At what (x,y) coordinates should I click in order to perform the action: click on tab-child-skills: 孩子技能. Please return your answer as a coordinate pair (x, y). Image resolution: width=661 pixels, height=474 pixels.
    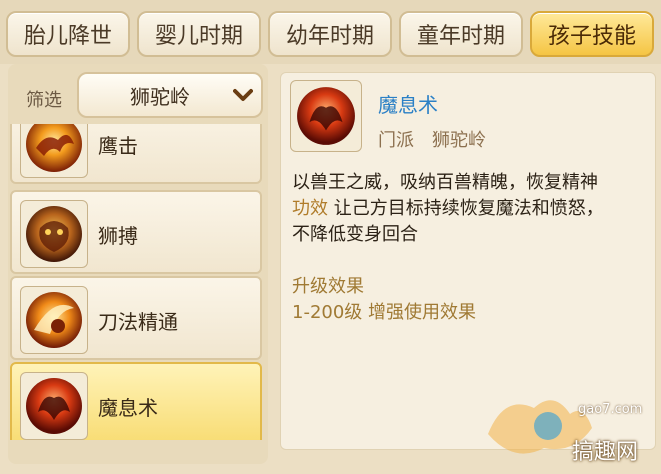
    Looking at the image, I should click on (592, 34).